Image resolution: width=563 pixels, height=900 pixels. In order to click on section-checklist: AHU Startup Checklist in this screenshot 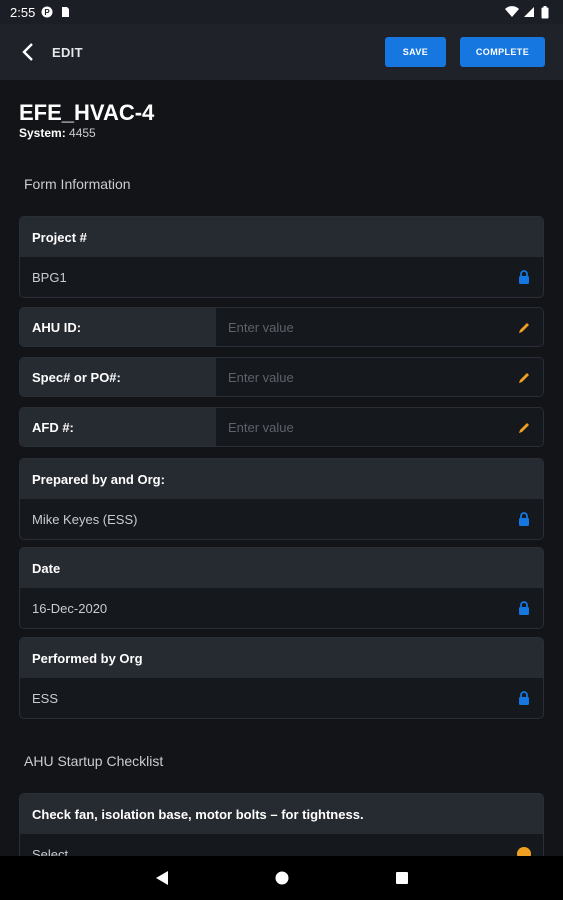, I will do `click(94, 761)`.